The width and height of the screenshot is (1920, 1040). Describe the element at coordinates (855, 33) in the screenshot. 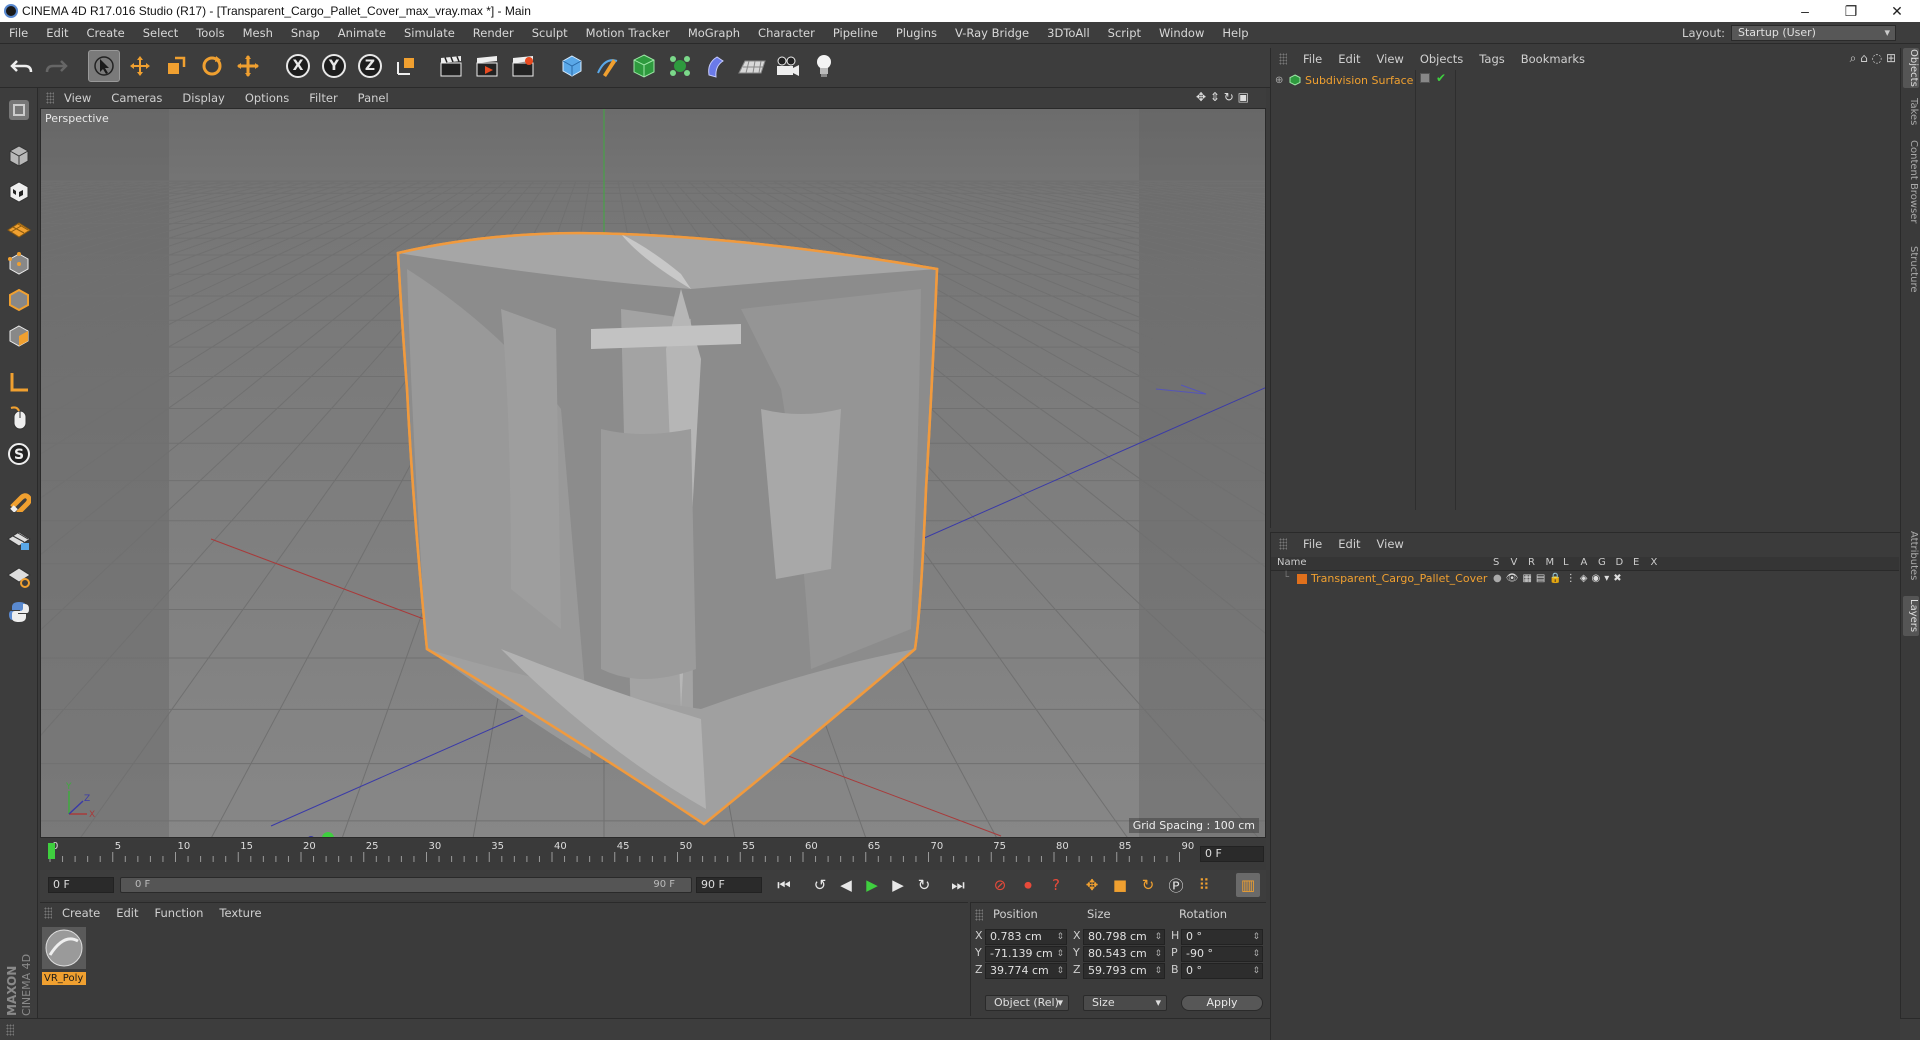

I see `menu-pipeline: Pipeline` at that location.